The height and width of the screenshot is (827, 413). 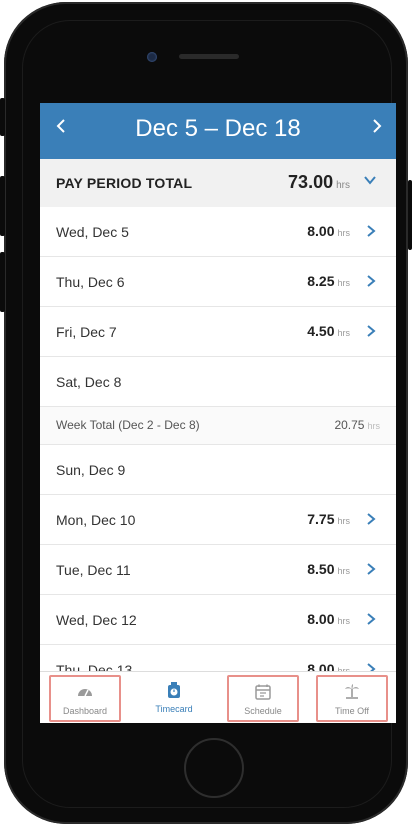 I want to click on stopwatch-icon, so click(x=174, y=690).